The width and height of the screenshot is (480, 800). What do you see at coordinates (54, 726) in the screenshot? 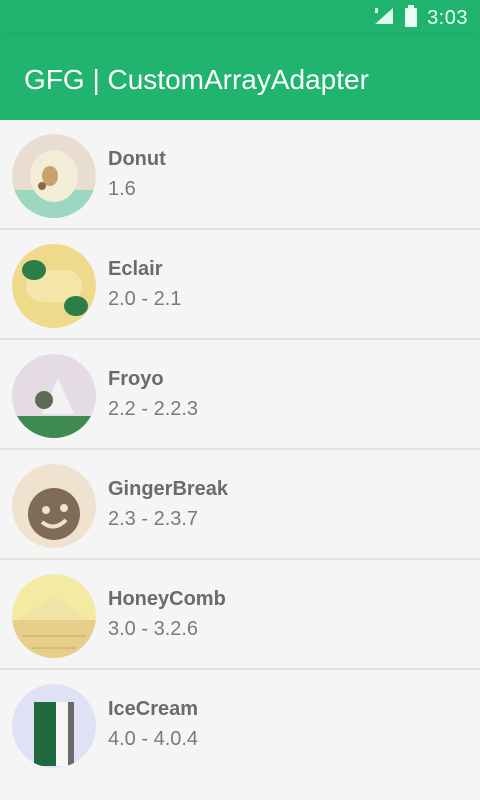
I see `icecream-icon` at bounding box center [54, 726].